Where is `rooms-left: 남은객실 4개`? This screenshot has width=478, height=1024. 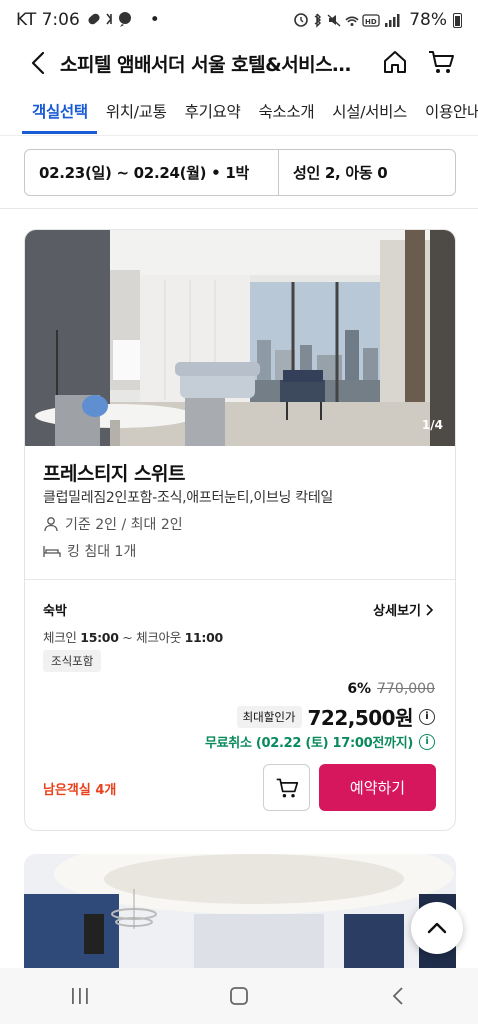 rooms-left: 남은객실 4개 is located at coordinates (80, 790).